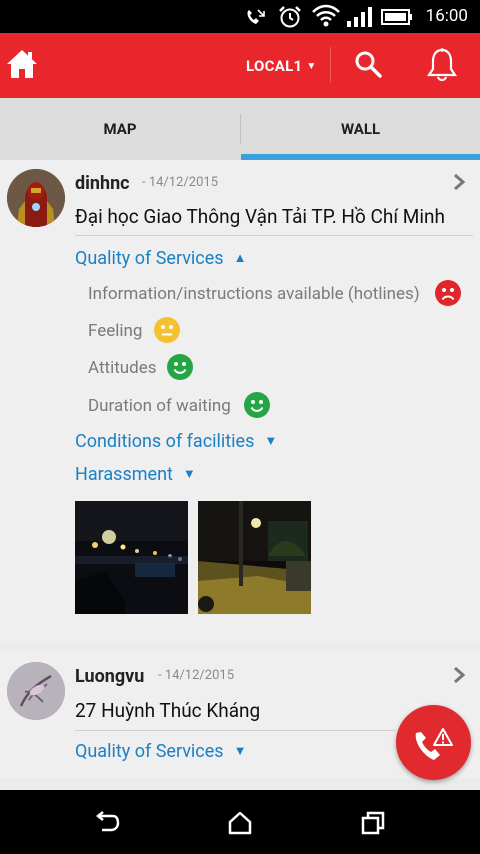 Image resolution: width=480 pixels, height=854 pixels. What do you see at coordinates (368, 64) in the screenshot?
I see `search-icon` at bounding box center [368, 64].